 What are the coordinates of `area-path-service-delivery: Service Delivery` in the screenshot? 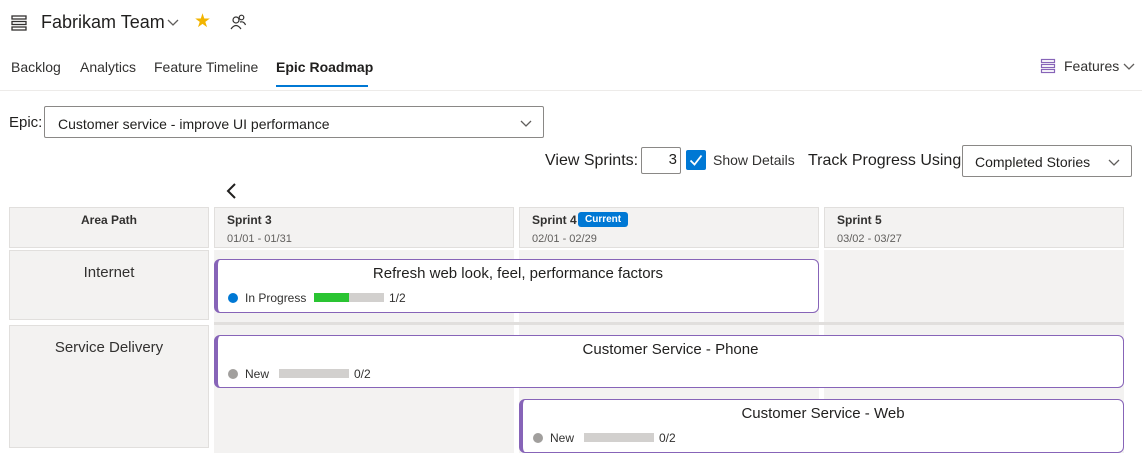 It's located at (109, 386).